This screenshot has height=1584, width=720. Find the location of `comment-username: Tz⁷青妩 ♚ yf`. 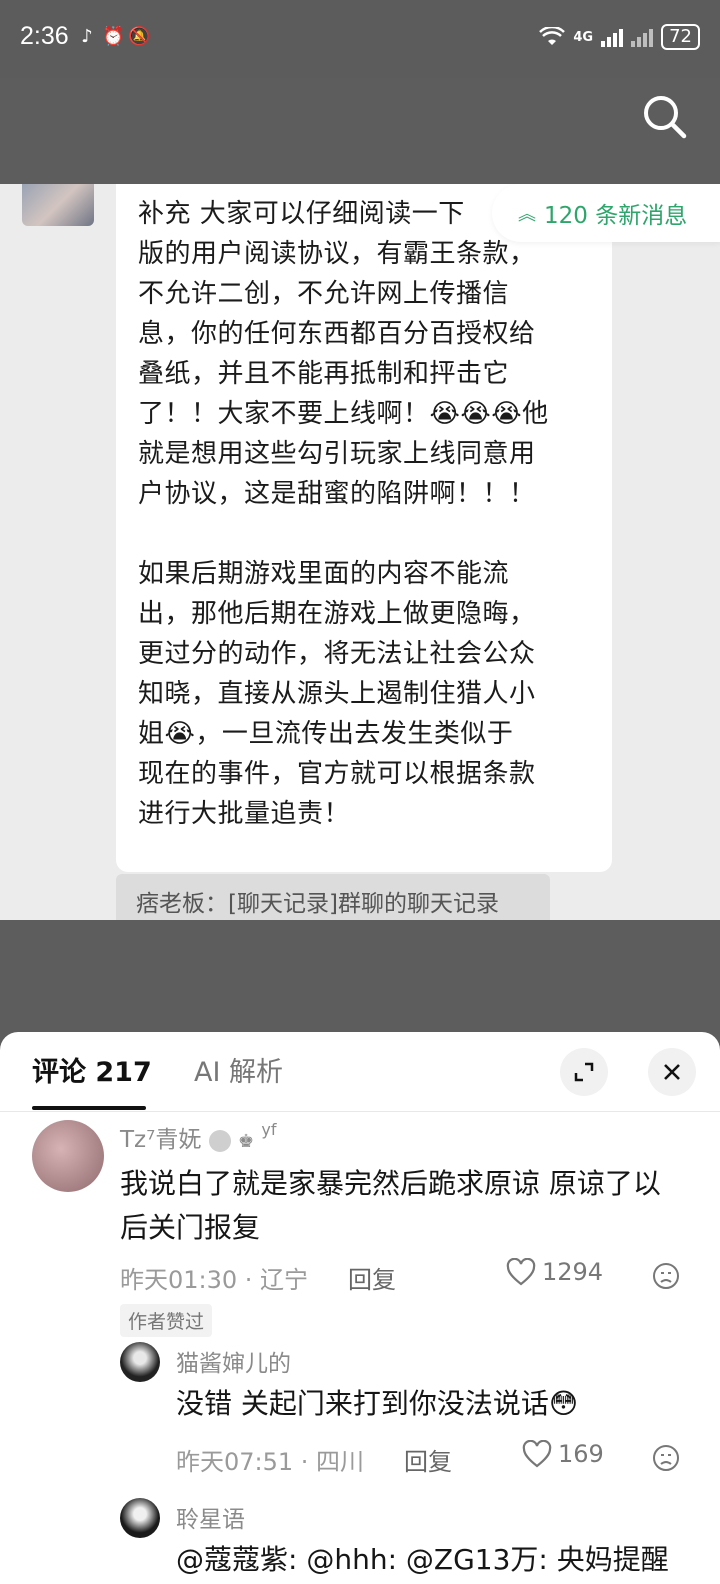

comment-username: Tz⁷青妩 ♚ yf is located at coordinates (198, 1137).